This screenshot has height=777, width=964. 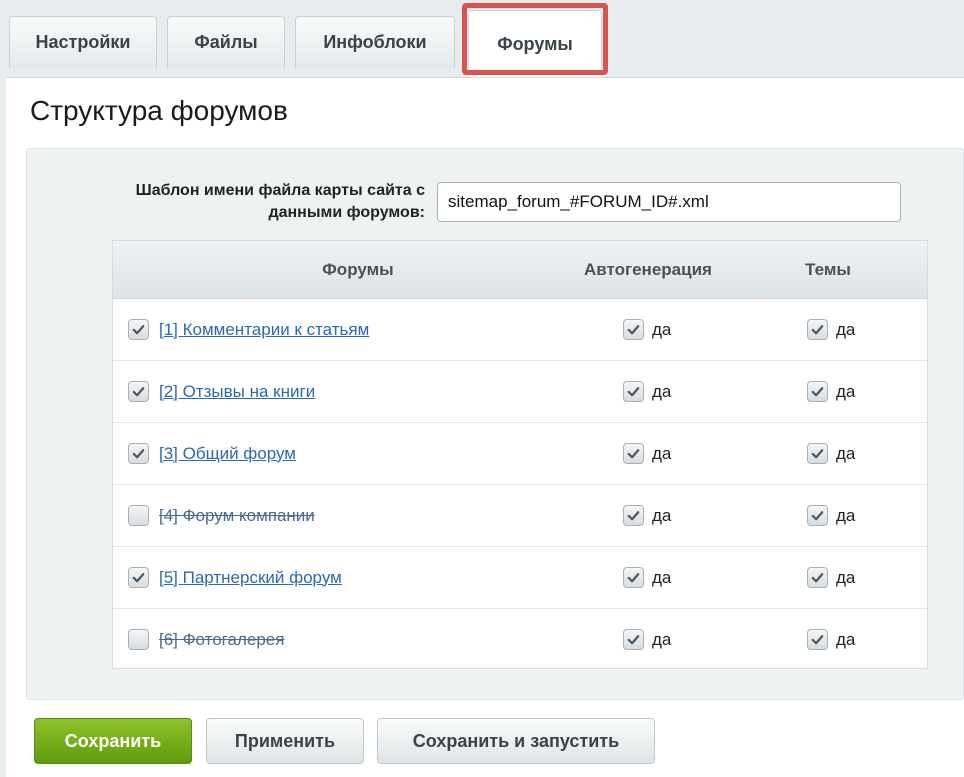 I want to click on table-row: [3] Общий форум да да, so click(x=520, y=454).